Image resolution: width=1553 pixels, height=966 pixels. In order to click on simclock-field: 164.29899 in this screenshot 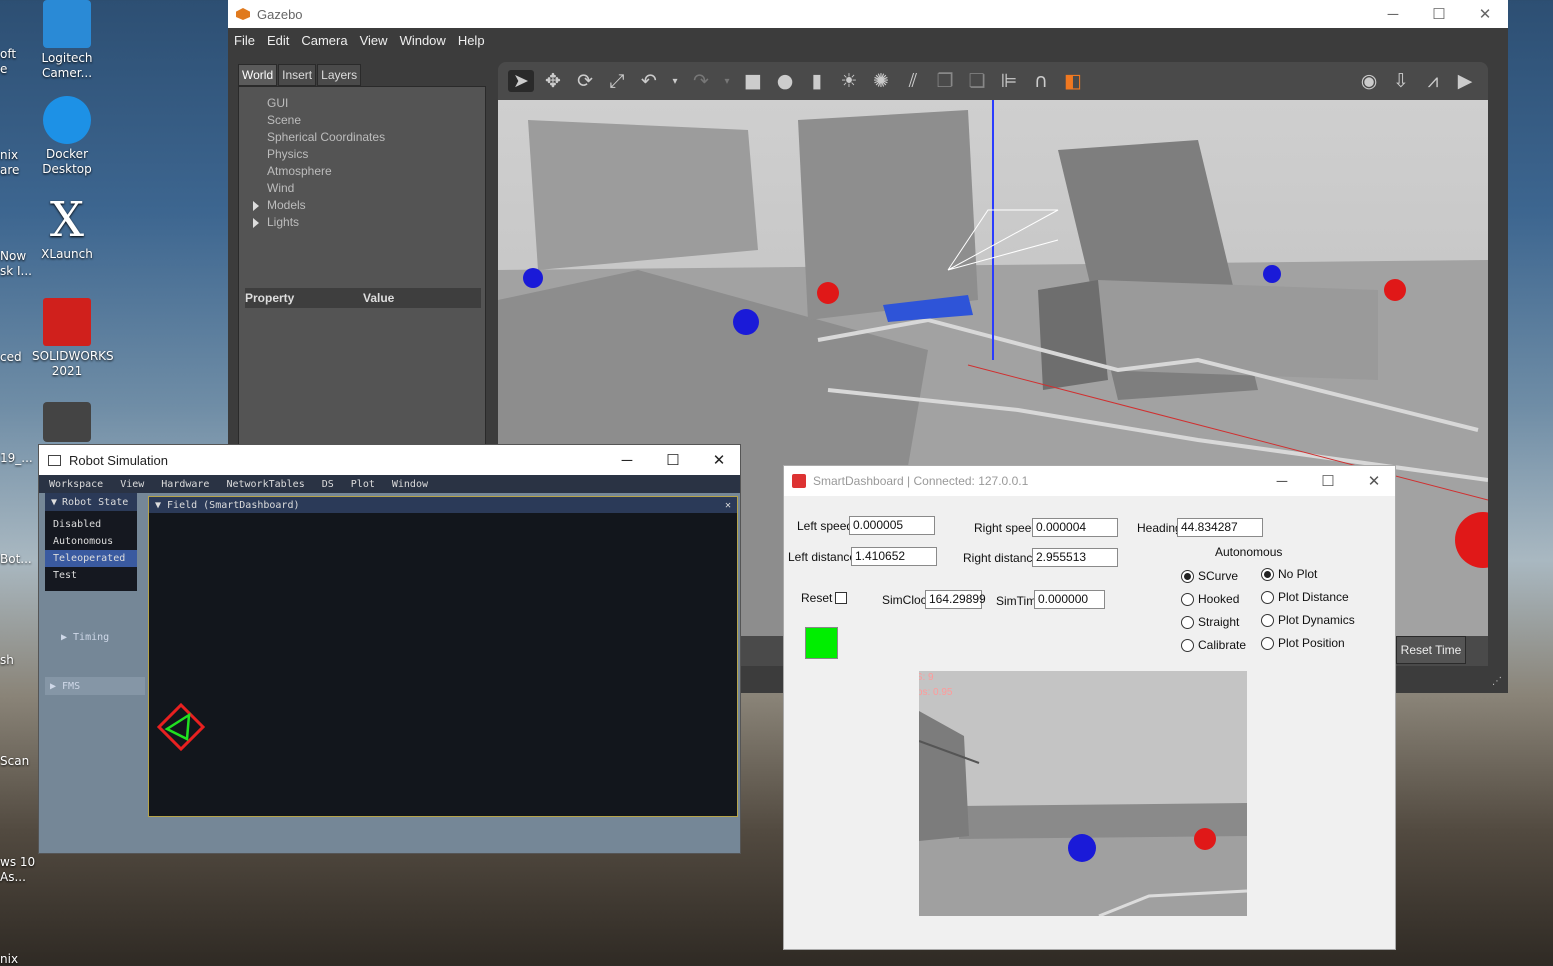, I will do `click(955, 599)`.